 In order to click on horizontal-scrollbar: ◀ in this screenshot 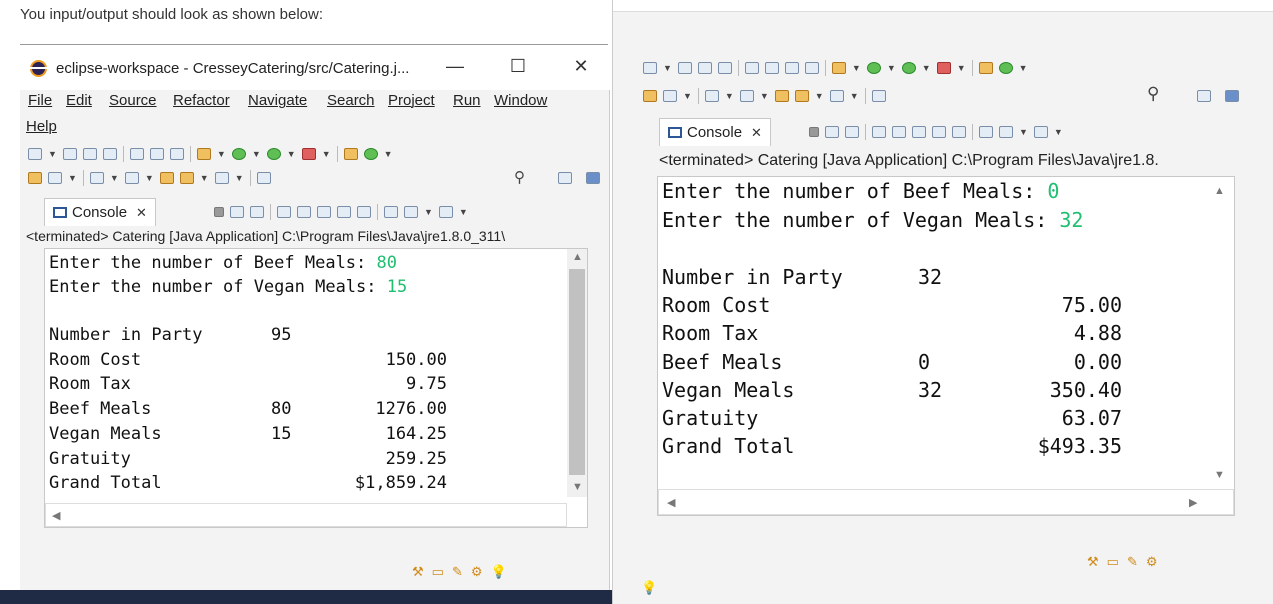, I will do `click(306, 515)`.